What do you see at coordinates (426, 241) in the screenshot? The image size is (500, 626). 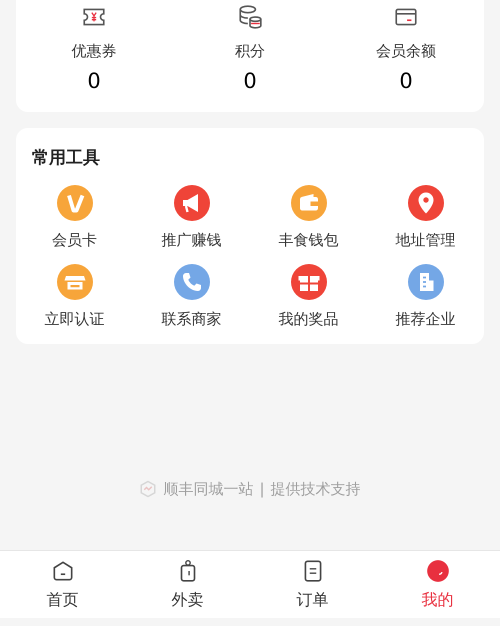 I see `tool-label: 地址管理` at bounding box center [426, 241].